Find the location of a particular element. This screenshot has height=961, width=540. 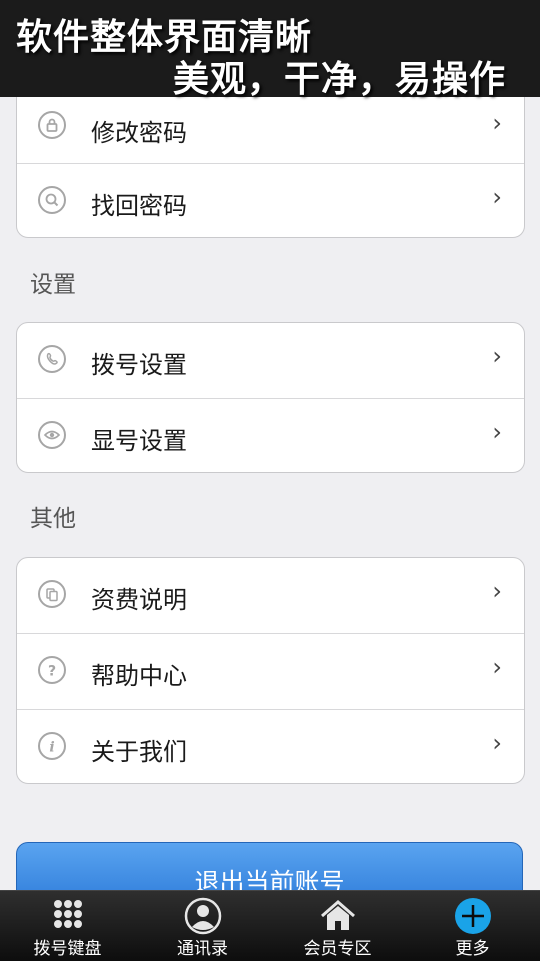

tab-more: 更多 is located at coordinates (472, 926).